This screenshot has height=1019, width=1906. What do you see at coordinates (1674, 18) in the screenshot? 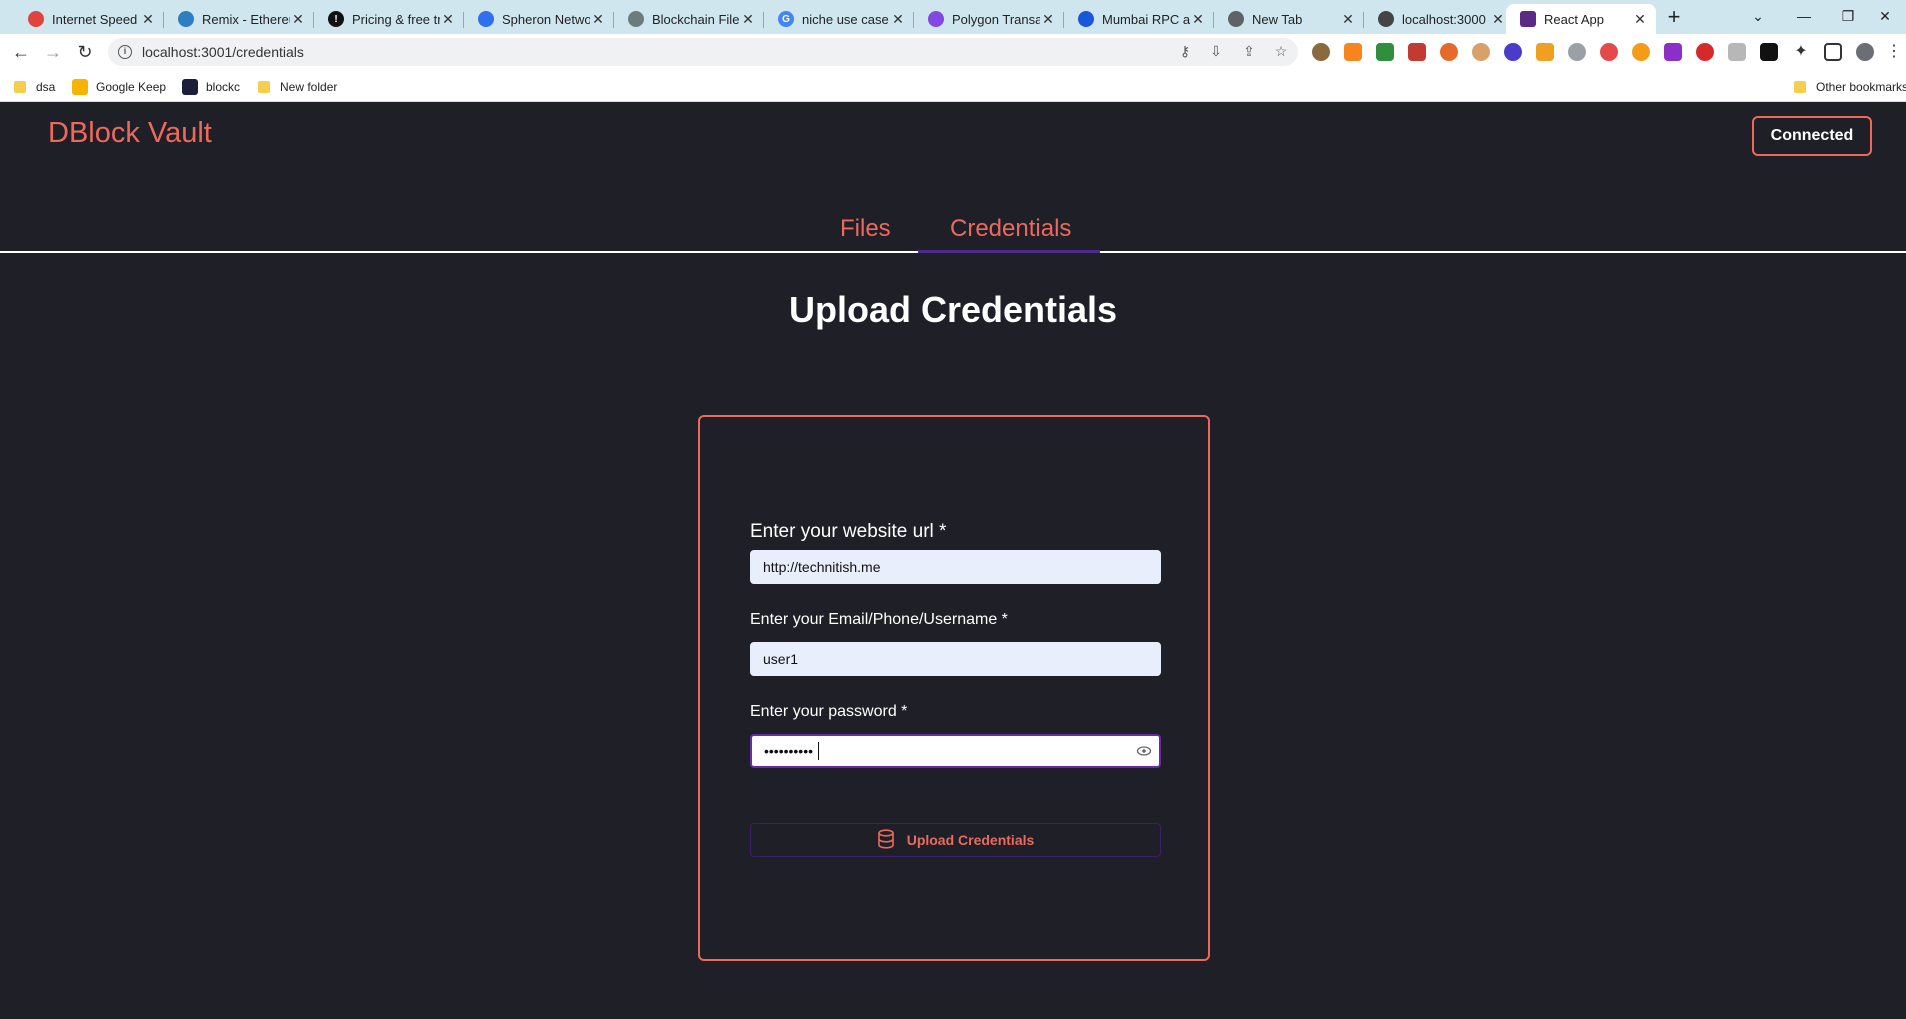
I see `new-tab-button: +` at bounding box center [1674, 18].